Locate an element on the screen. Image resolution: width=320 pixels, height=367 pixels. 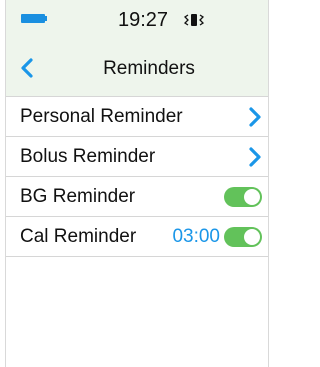
list-item-cal-reminder: Cal Reminder 03:00 is located at coordinates (137, 237).